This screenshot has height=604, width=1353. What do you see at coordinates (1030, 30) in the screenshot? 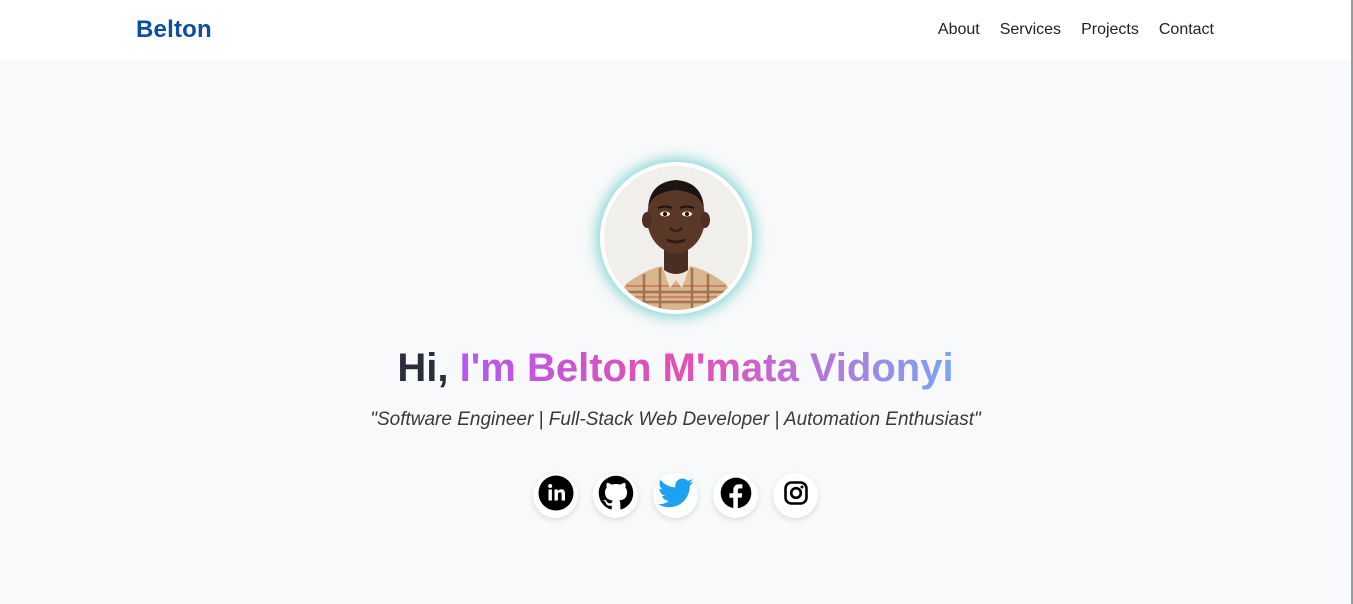
I see `nav-link-services: Services` at bounding box center [1030, 30].